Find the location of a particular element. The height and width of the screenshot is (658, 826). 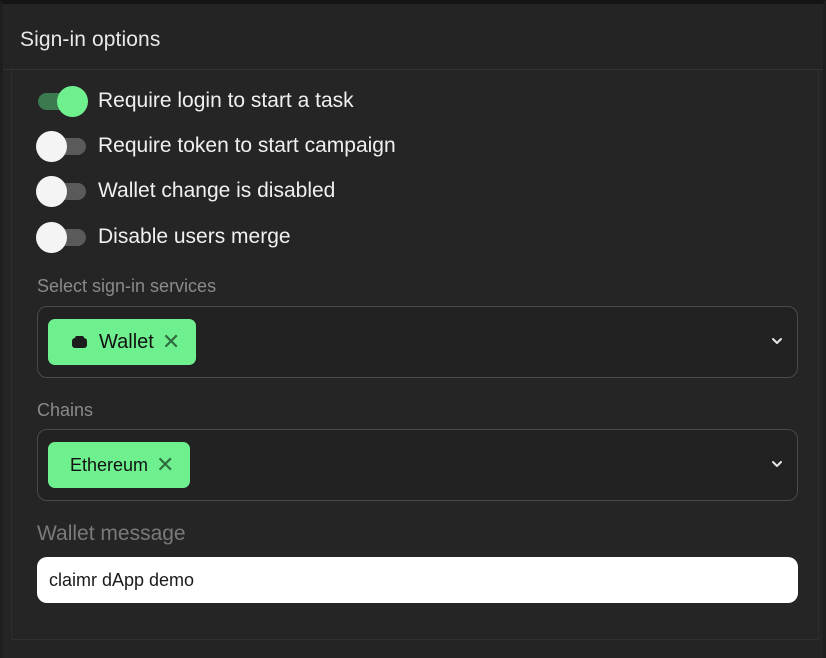

require-token-toggle is located at coordinates (62, 146).